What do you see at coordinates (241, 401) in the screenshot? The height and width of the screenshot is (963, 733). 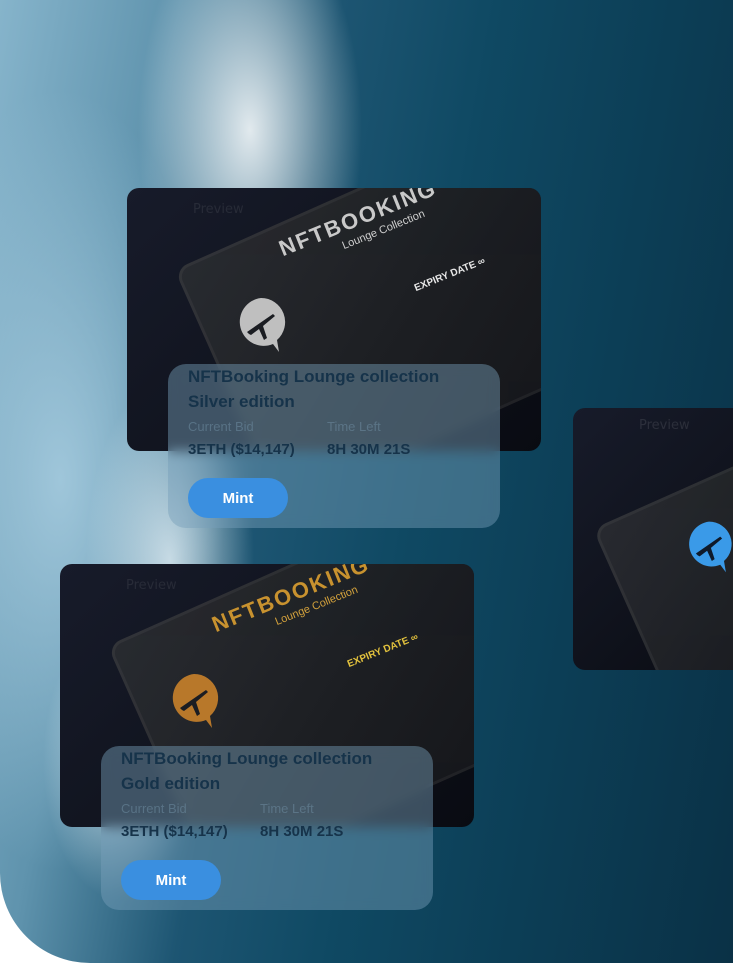 I see `card-title-line2: Silver edition` at bounding box center [241, 401].